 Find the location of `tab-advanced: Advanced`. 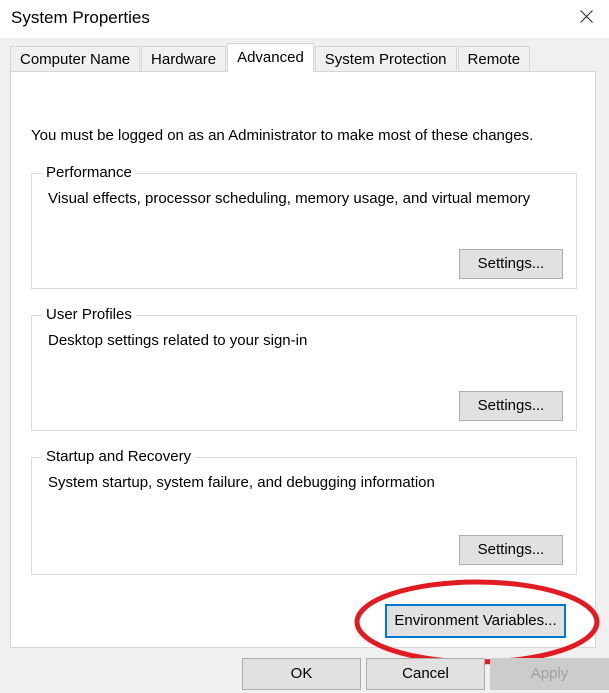

tab-advanced: Advanced is located at coordinates (270, 57).